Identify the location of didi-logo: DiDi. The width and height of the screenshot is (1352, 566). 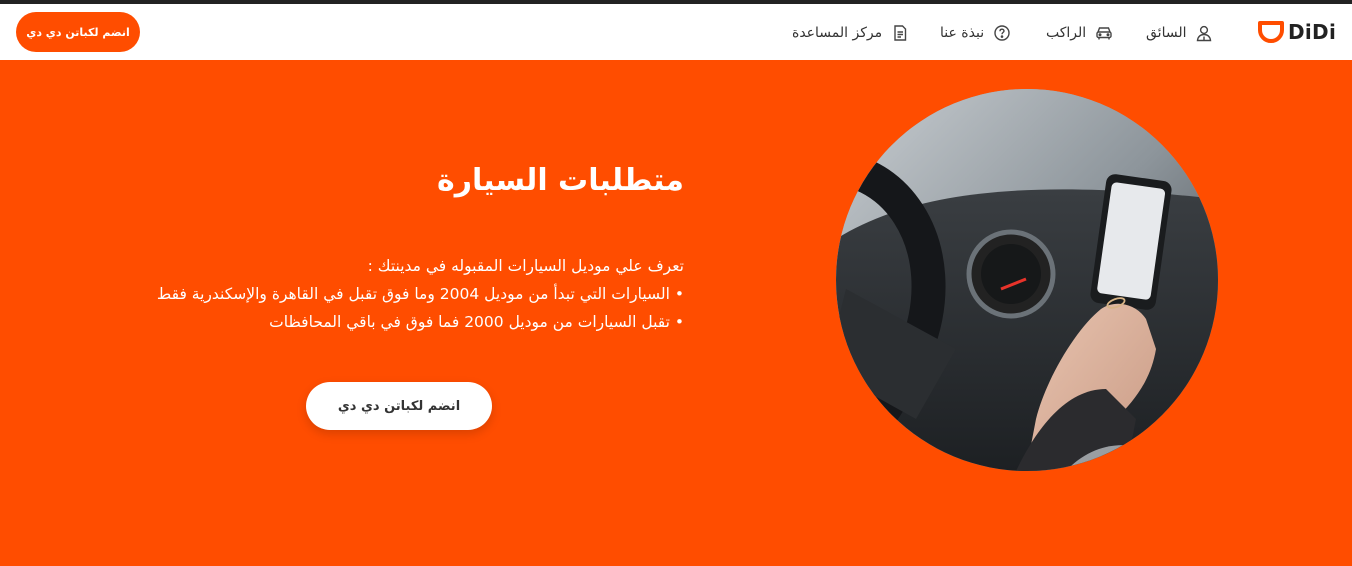
(1297, 32).